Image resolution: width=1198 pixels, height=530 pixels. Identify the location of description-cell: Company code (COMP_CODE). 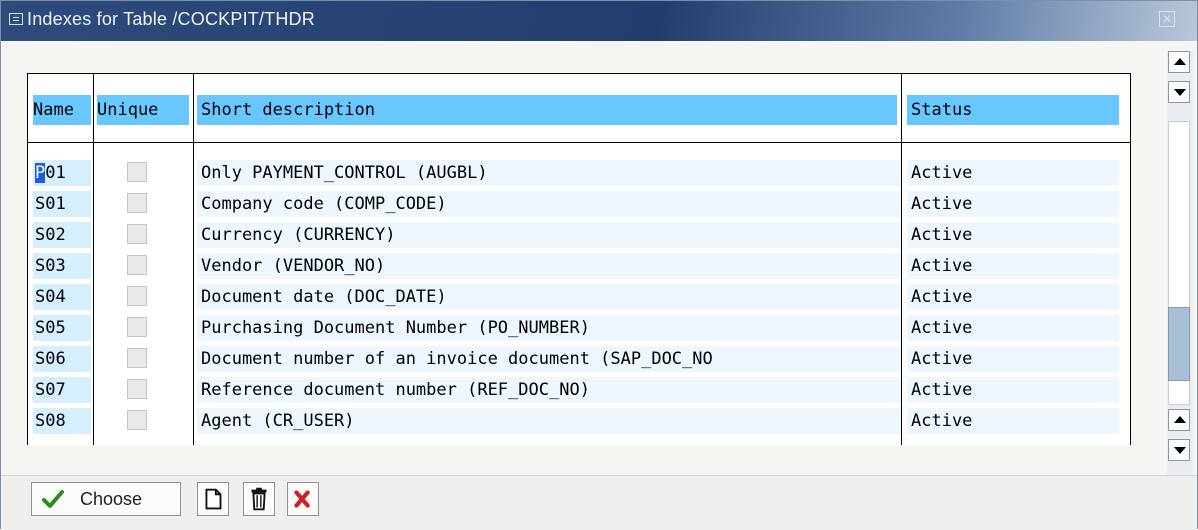
(549, 204).